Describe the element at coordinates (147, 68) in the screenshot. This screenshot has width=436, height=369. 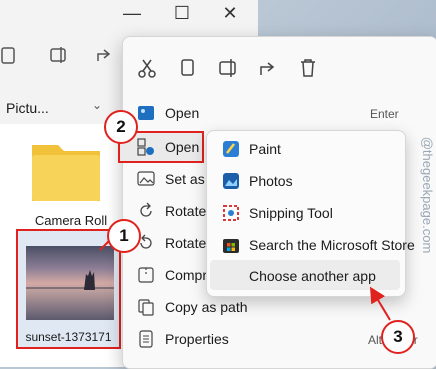
I see `scissors-icon` at that location.